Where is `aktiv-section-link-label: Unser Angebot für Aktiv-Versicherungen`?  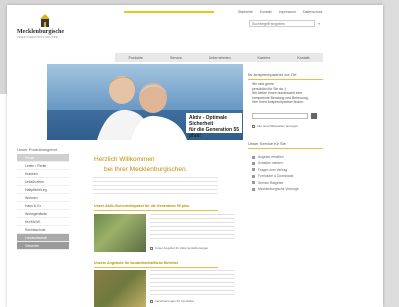
aktiv-section-link-label: Unser Angebot für Aktiv-Versicherungen is located at coordinates (182, 248).